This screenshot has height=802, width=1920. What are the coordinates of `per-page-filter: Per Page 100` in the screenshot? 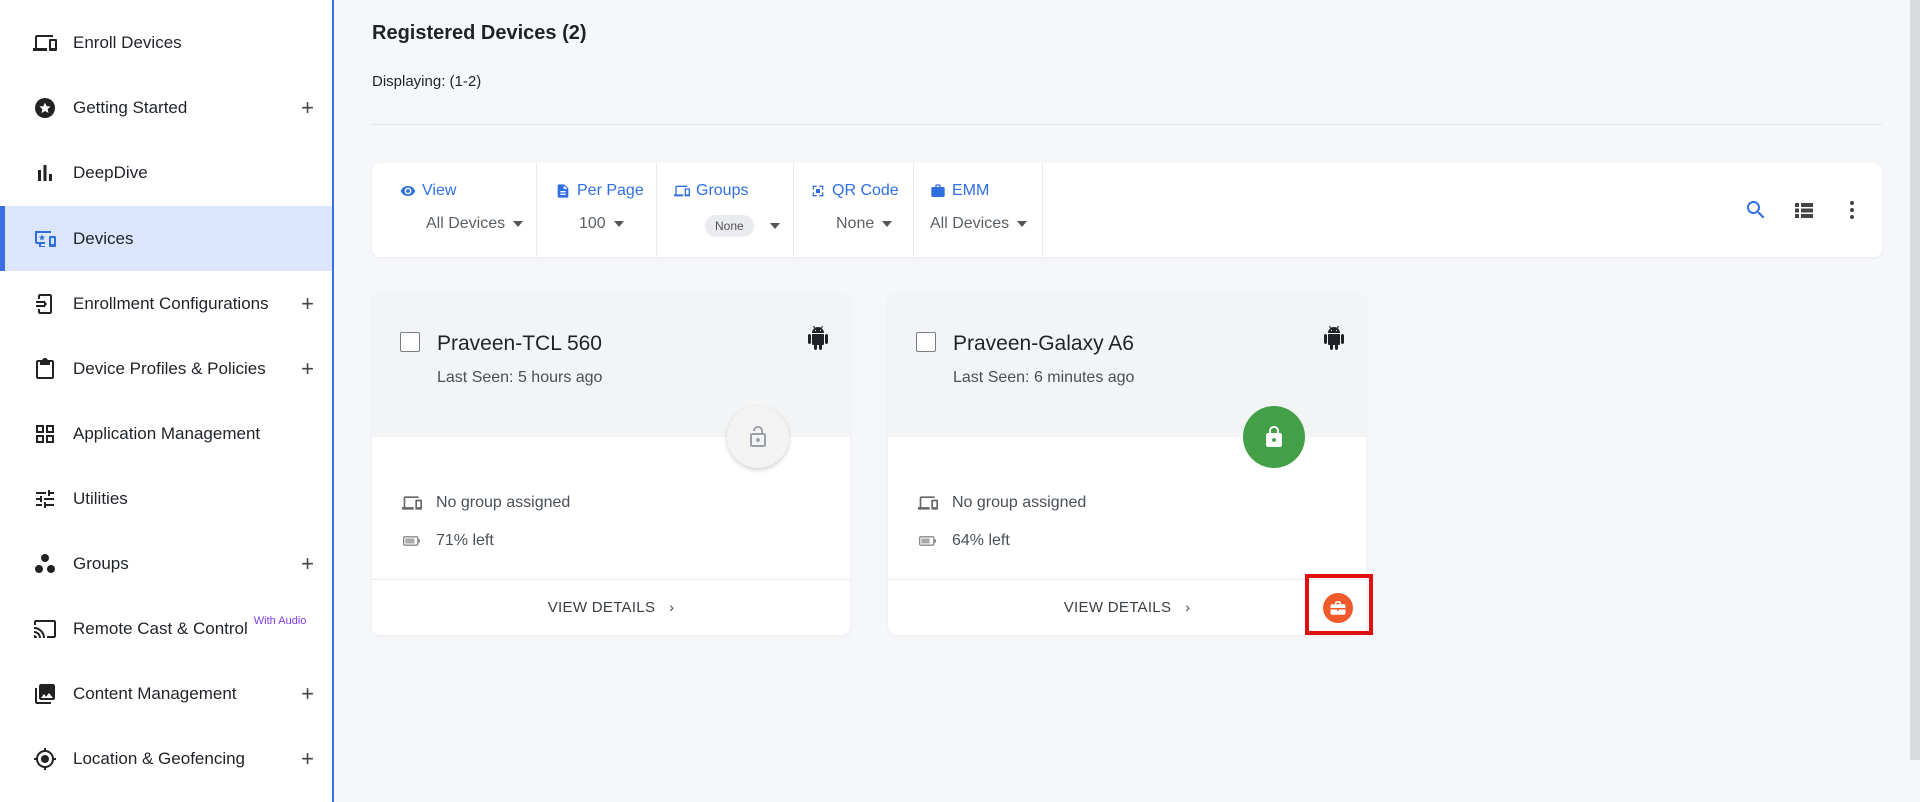 It's located at (597, 210).